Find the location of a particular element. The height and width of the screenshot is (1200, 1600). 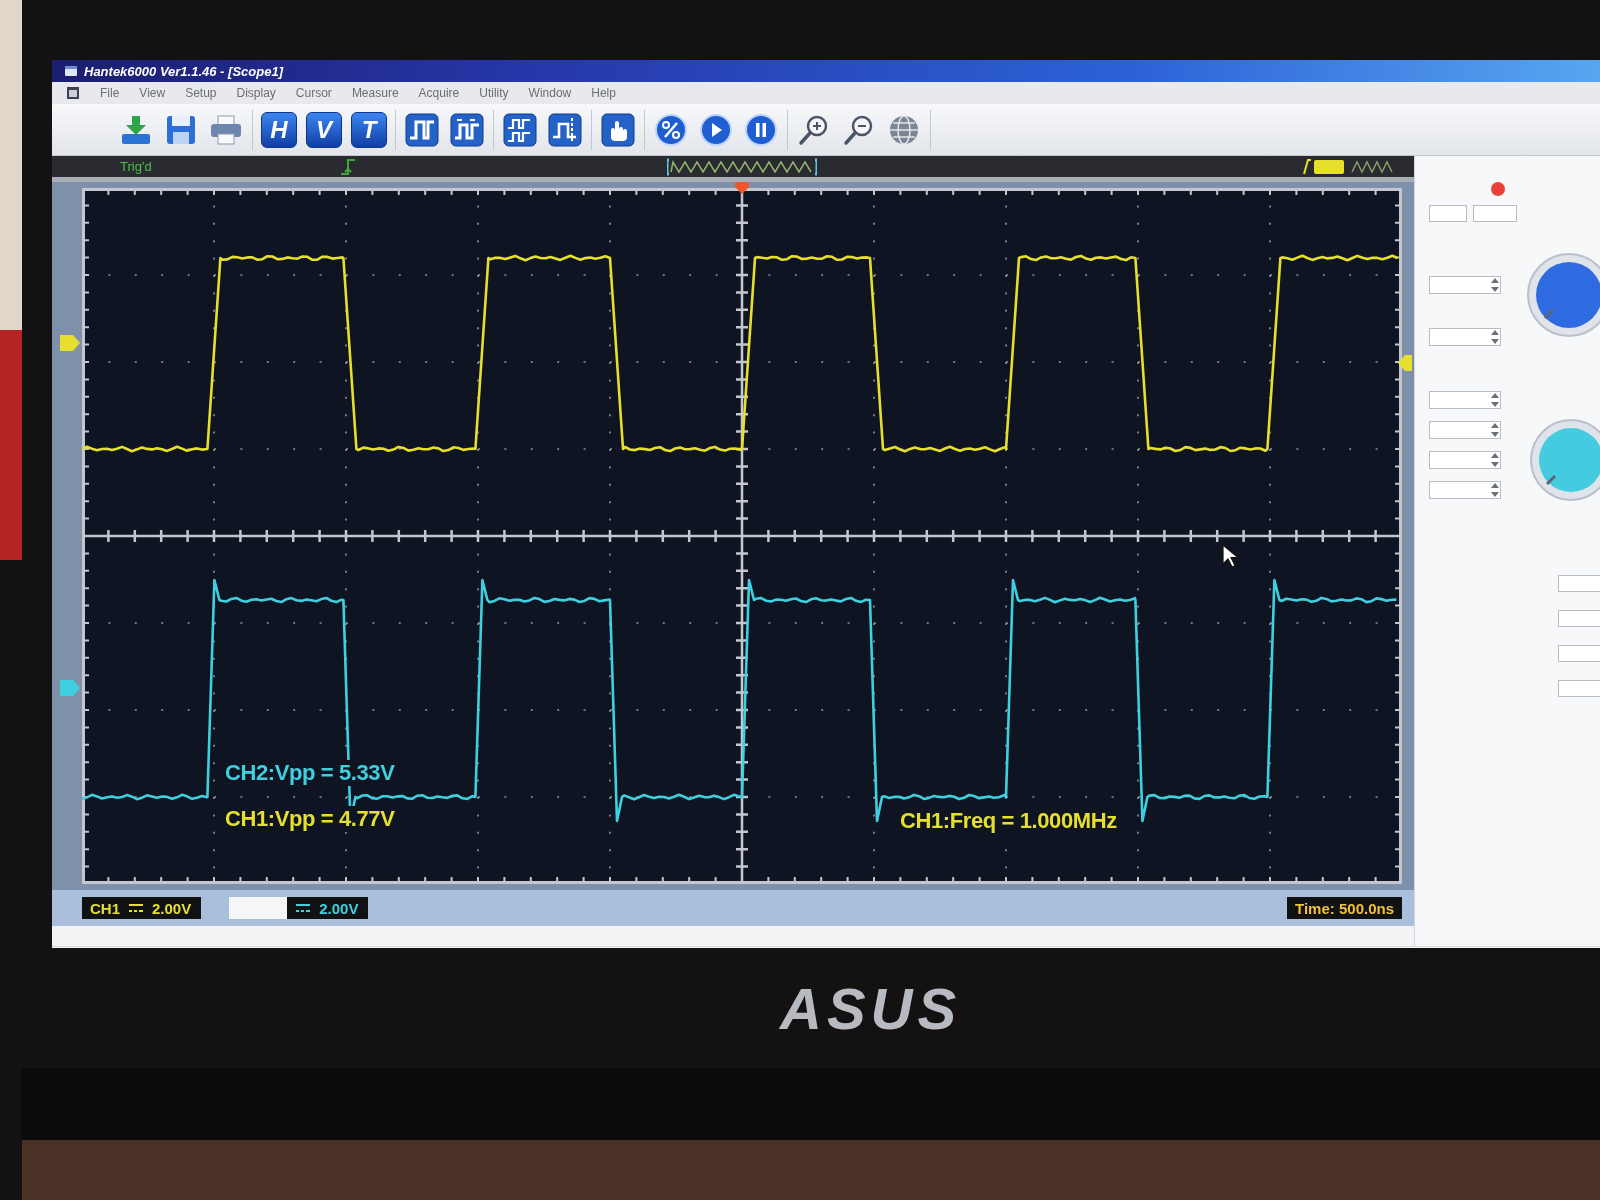

menu-item: Window is located at coordinates (550, 93).